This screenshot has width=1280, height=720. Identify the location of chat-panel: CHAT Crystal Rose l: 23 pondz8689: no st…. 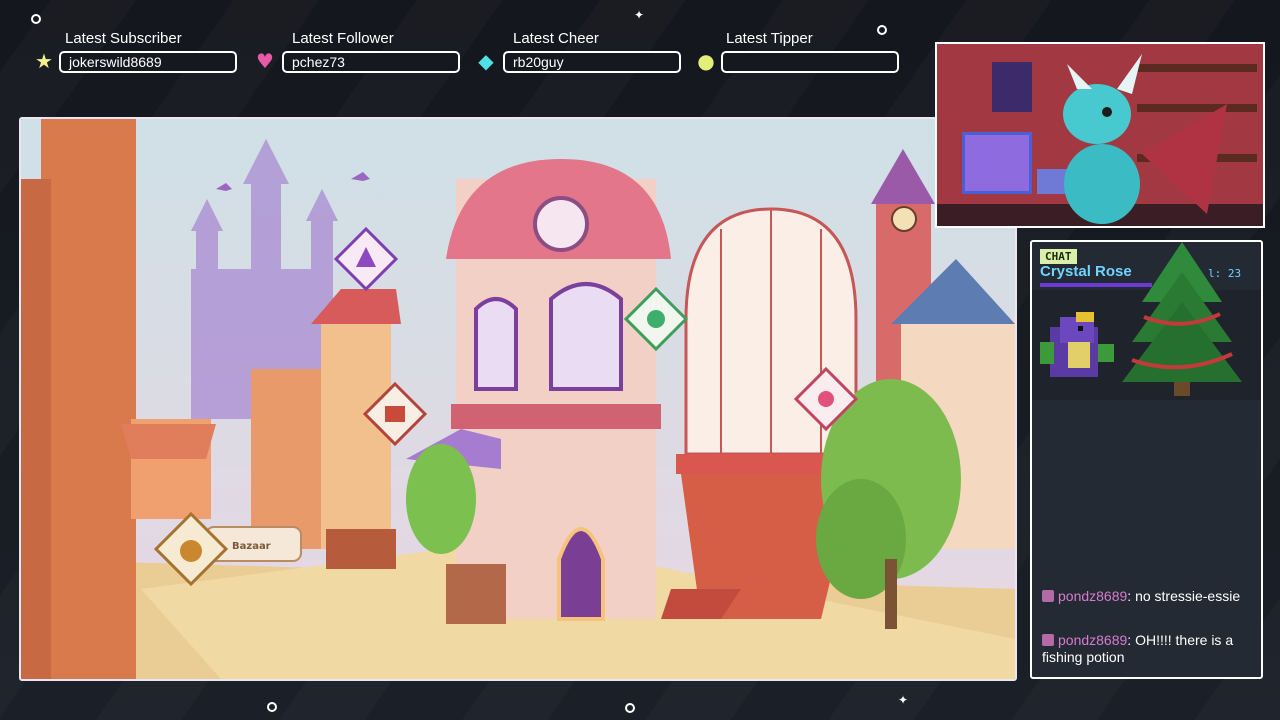
(1146, 459).